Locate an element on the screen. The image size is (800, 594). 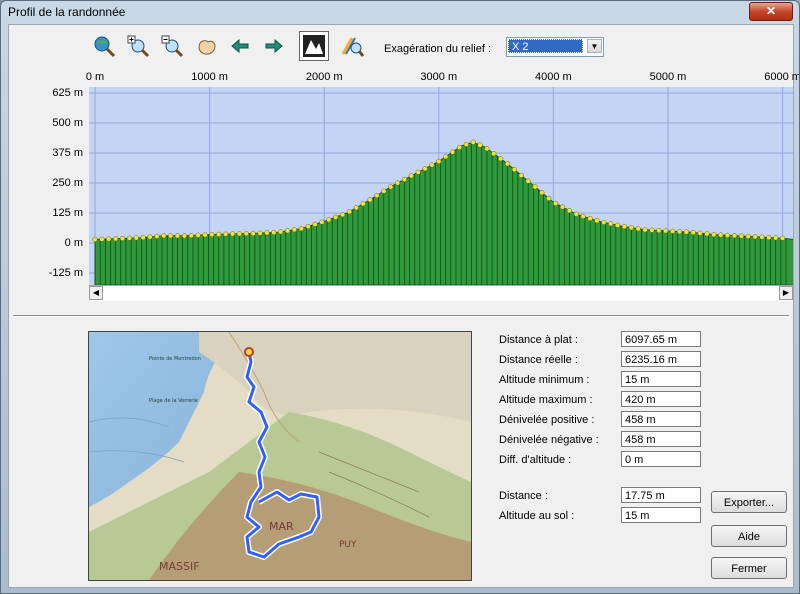
help-button: Aide is located at coordinates (749, 536).